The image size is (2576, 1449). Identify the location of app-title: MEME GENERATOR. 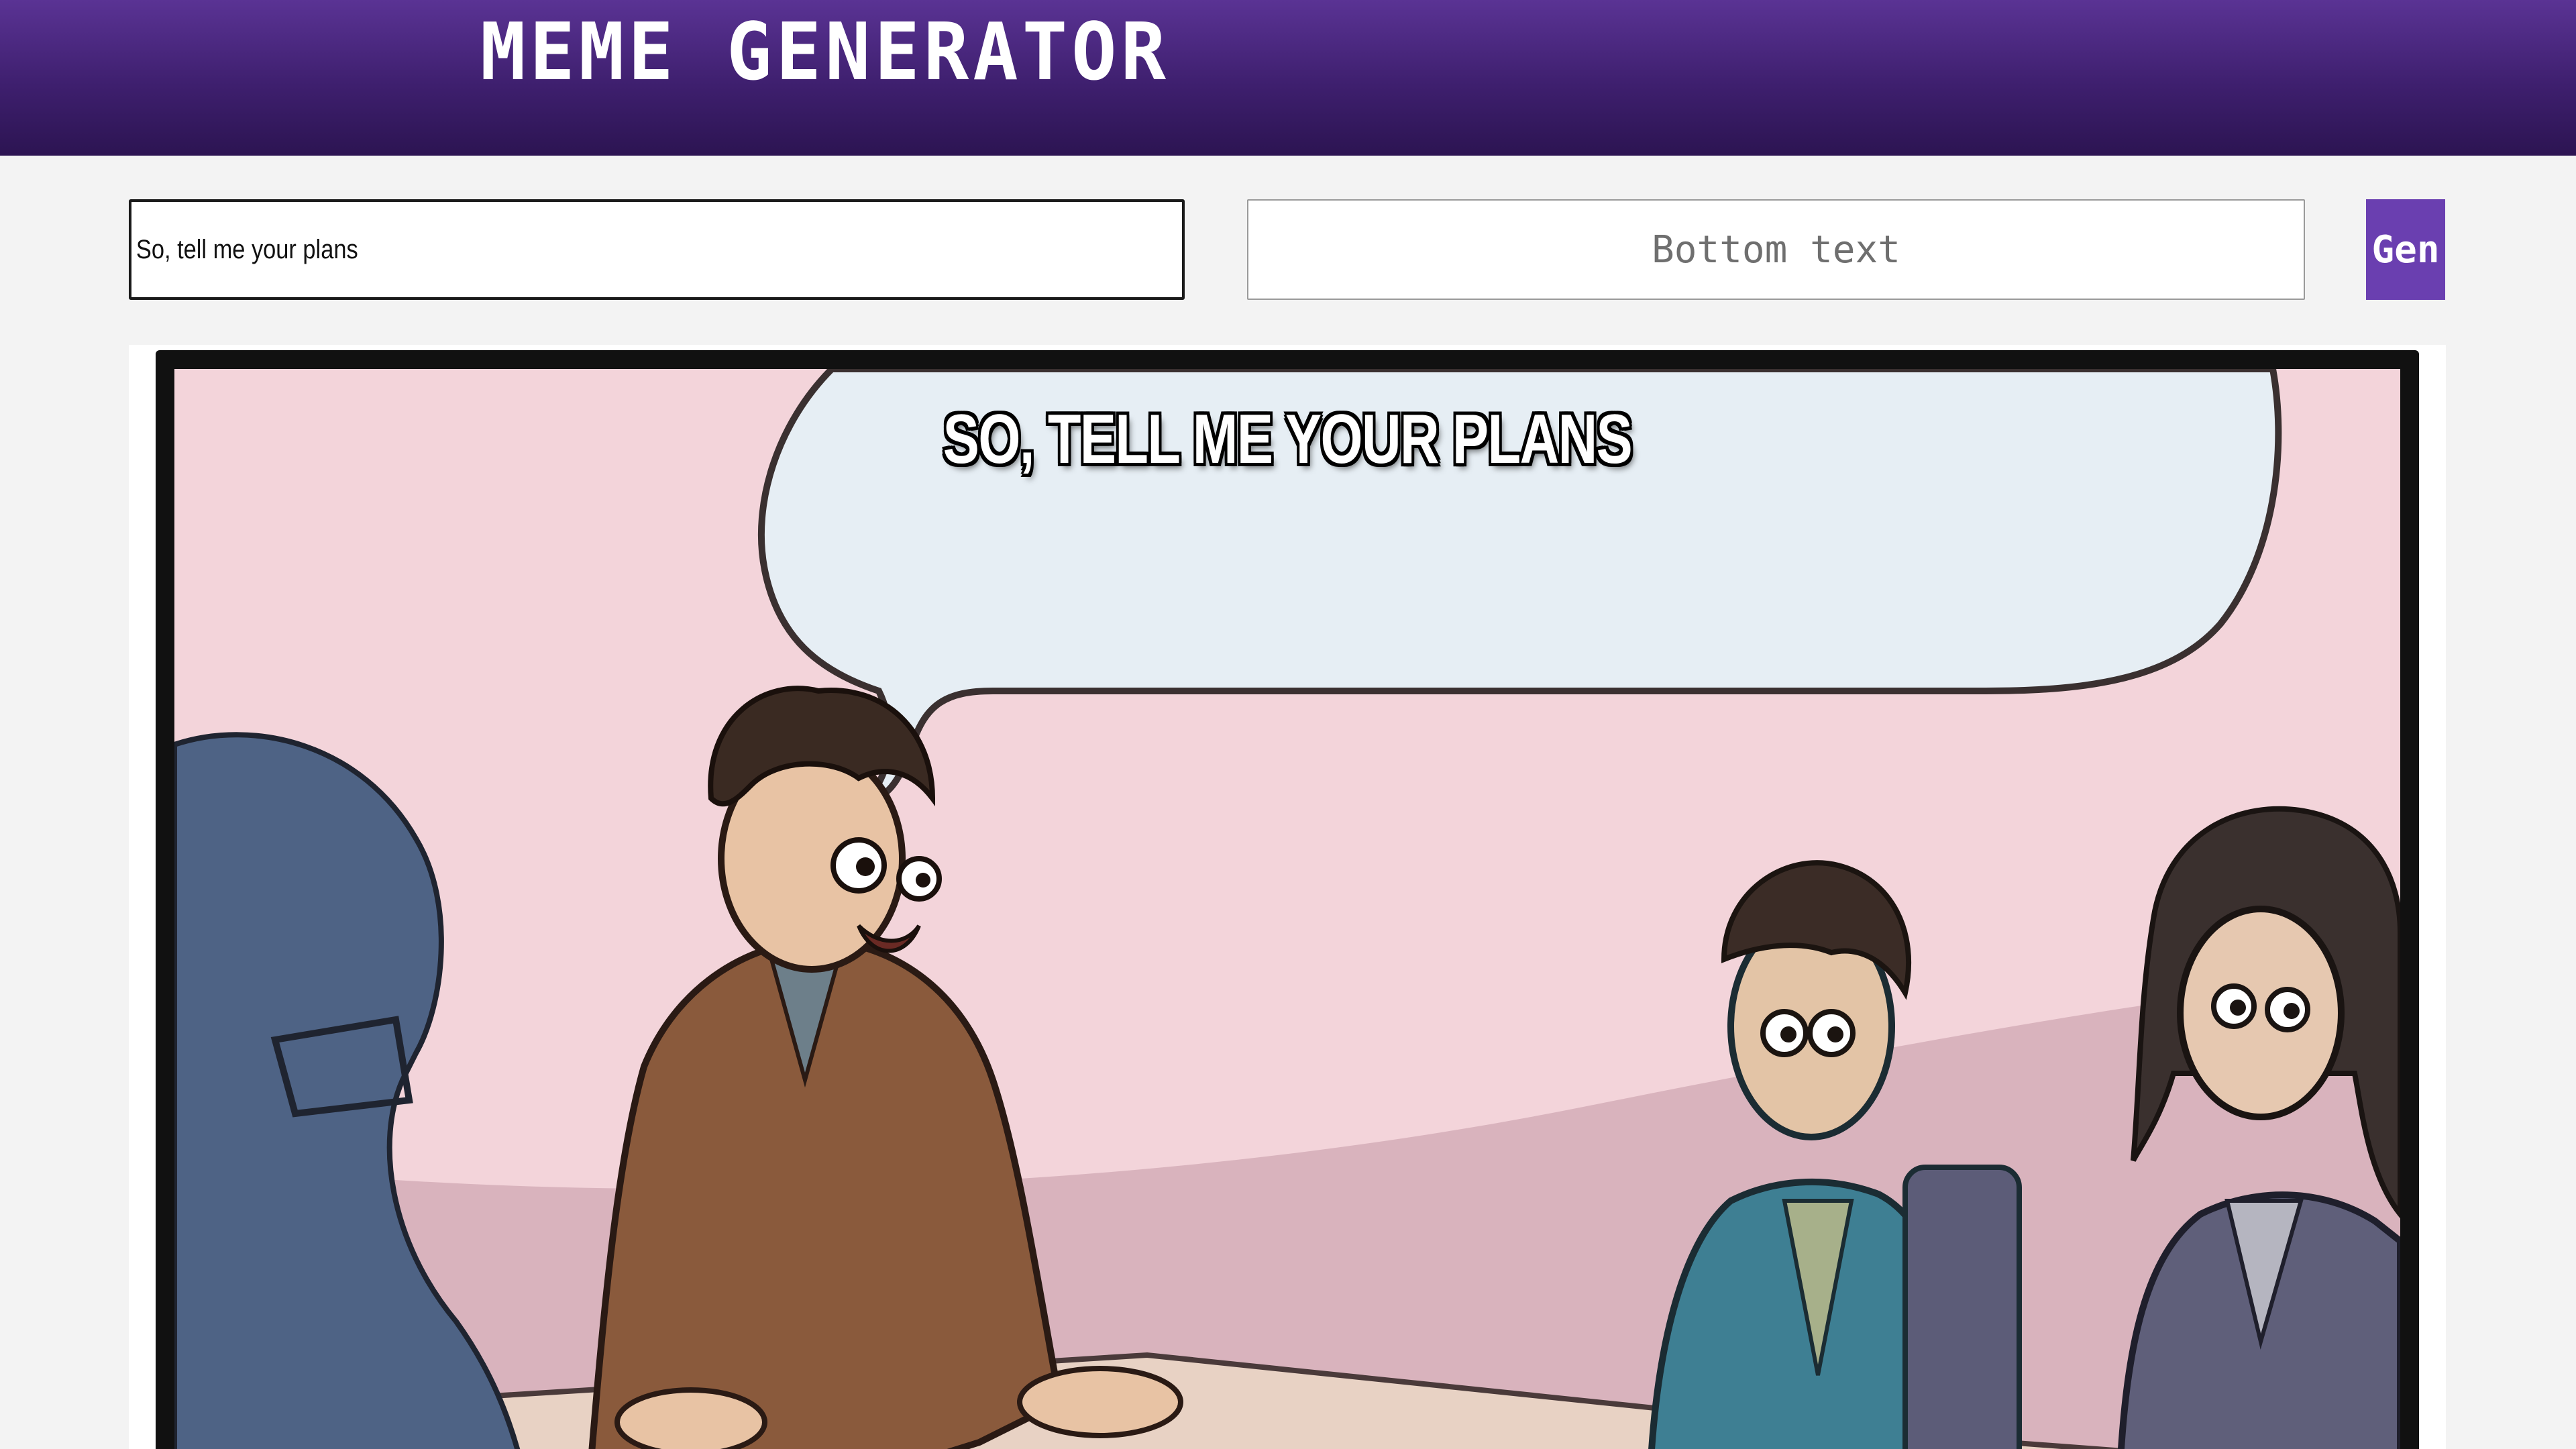
(825, 52).